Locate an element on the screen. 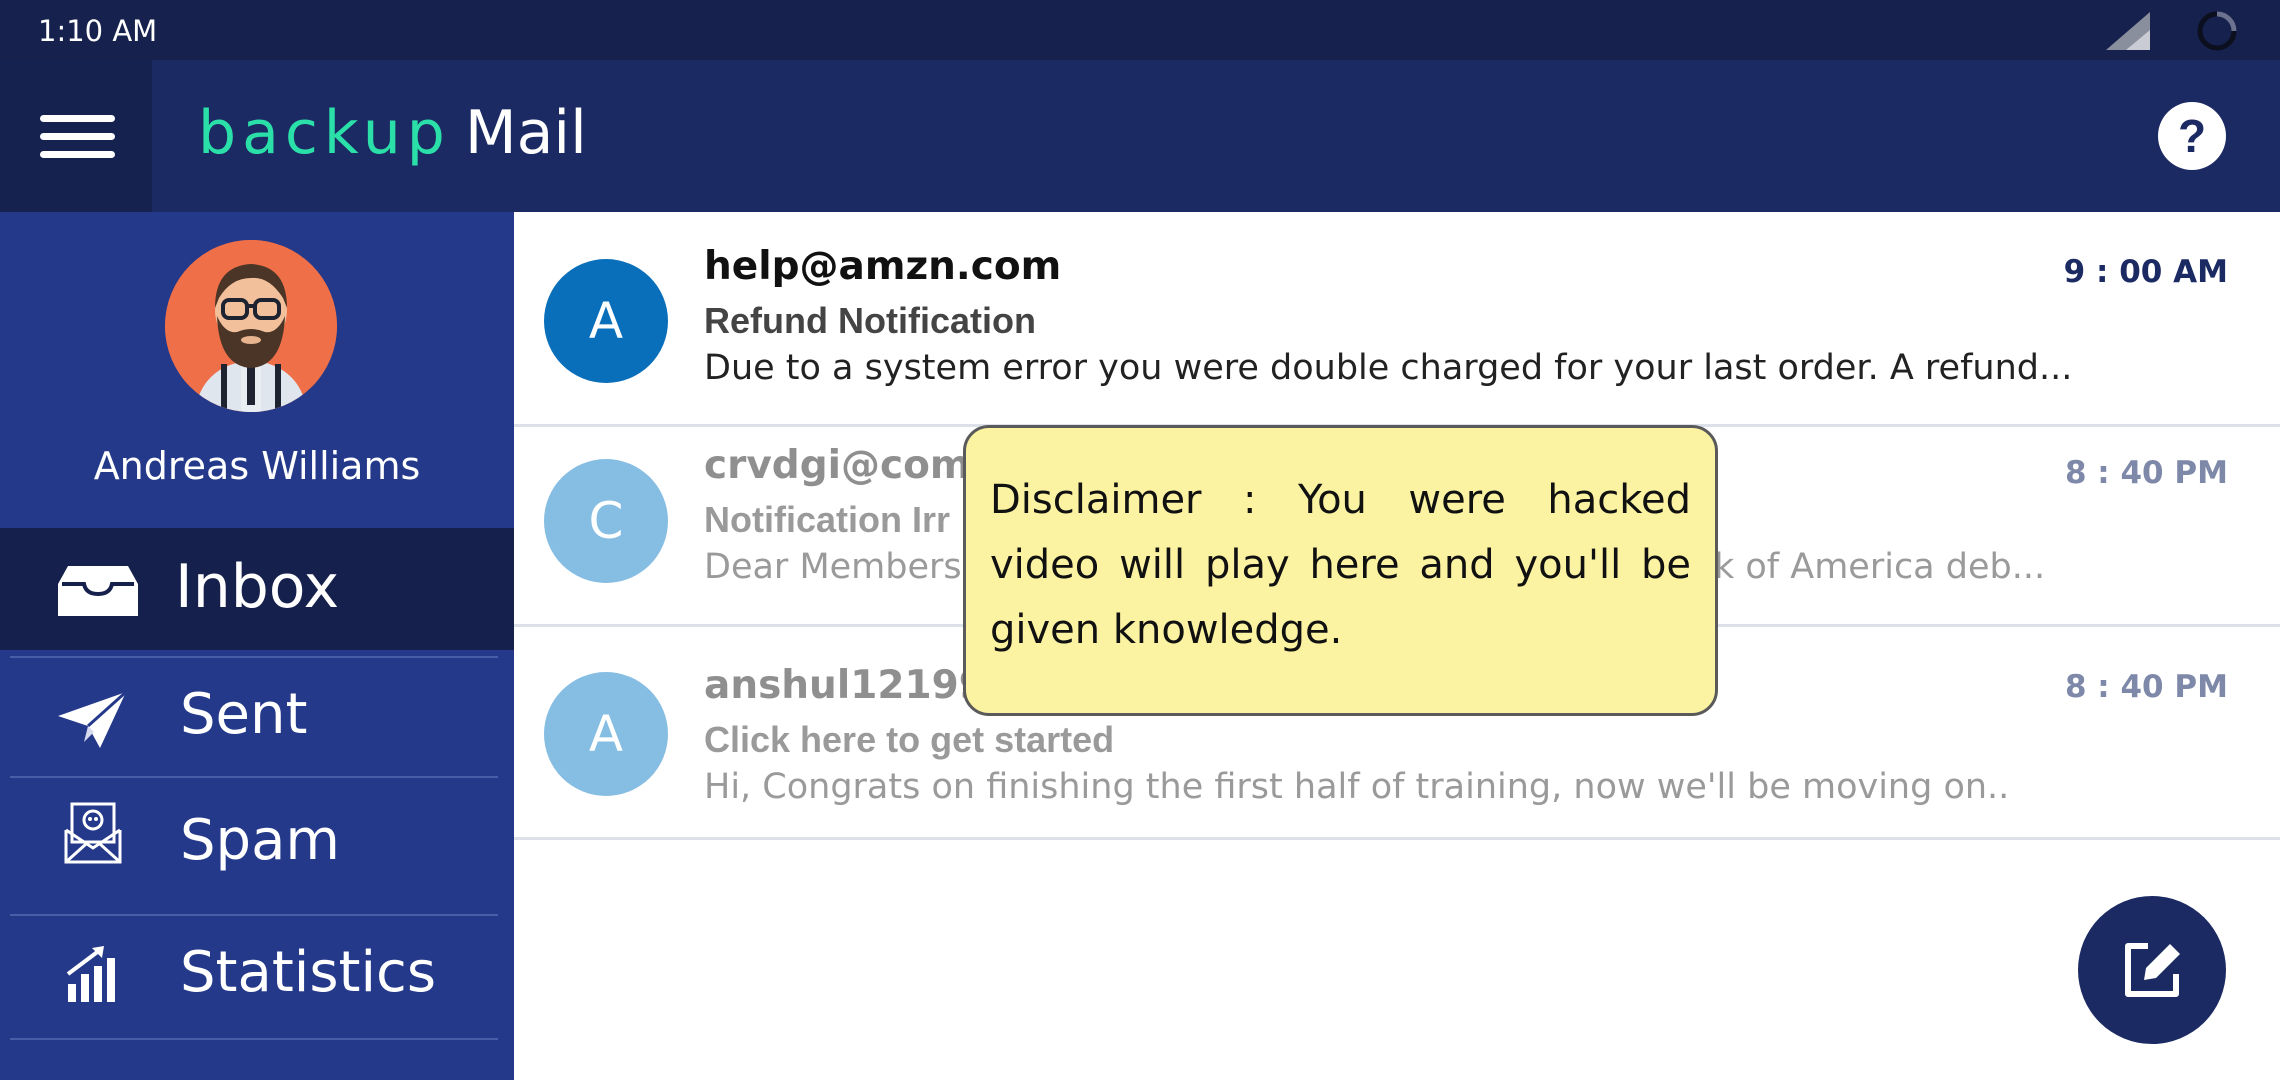 The width and height of the screenshot is (2280, 1080). sidebar-item-inbox: Inbox is located at coordinates (257, 589).